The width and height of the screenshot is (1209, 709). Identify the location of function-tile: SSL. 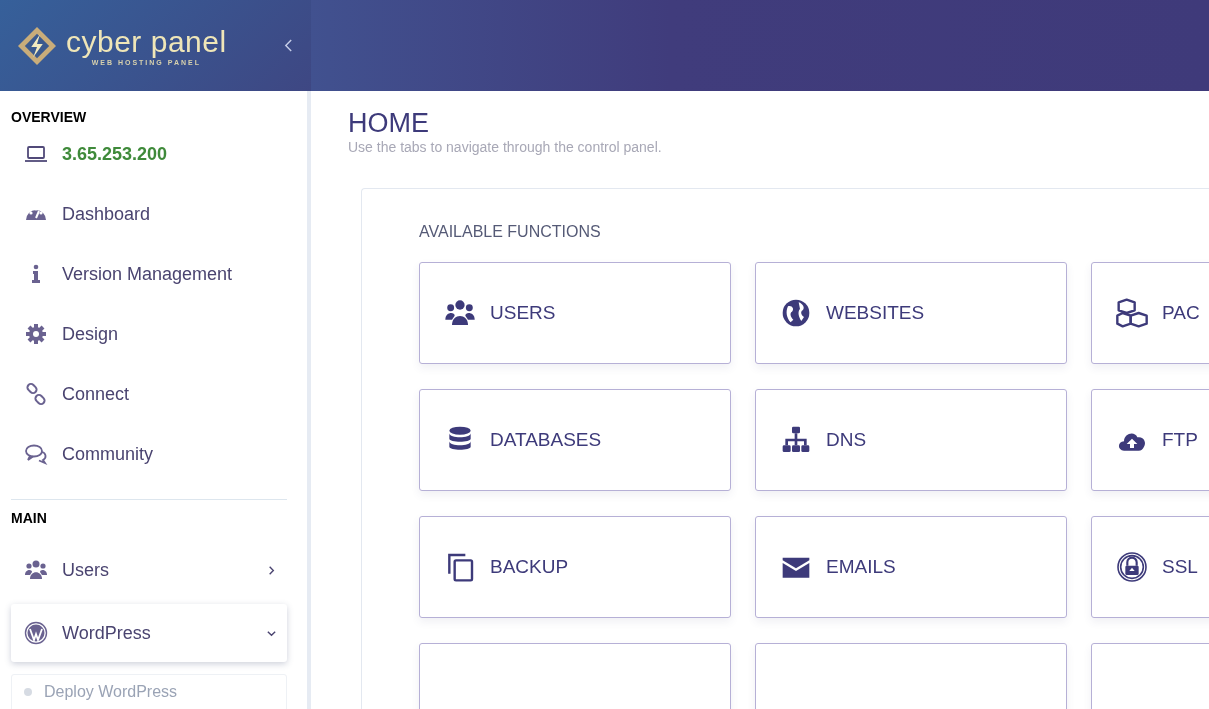
(1150, 567).